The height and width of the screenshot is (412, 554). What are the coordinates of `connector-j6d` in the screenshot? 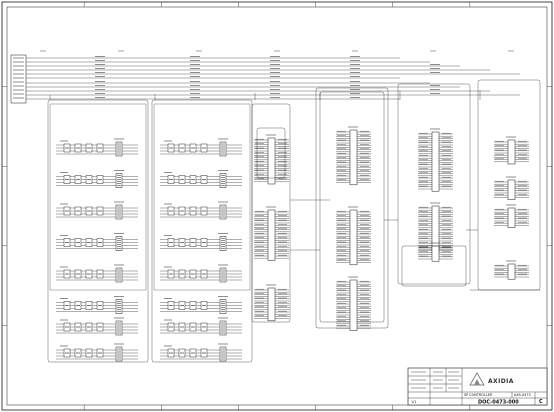 It's located at (511, 270).